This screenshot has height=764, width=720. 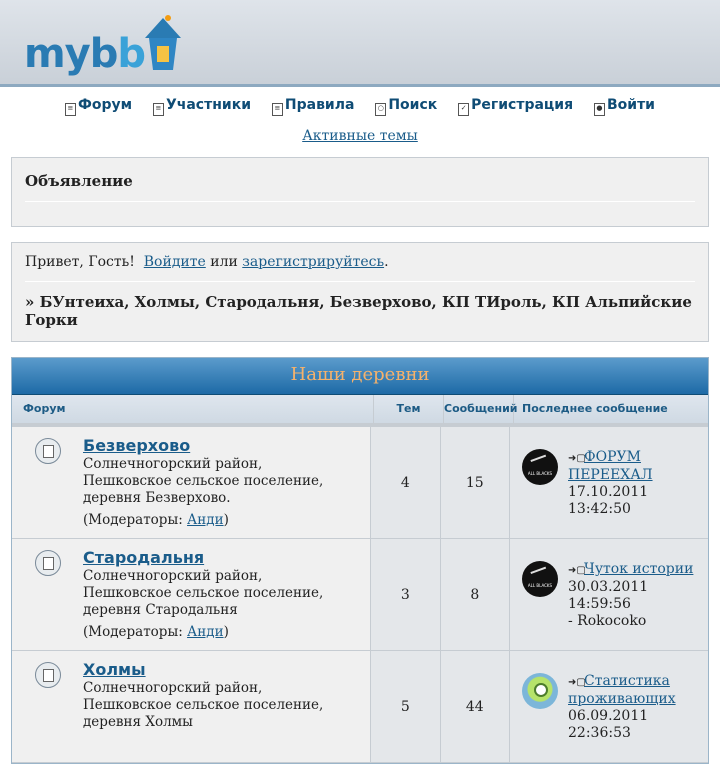 I want to click on col-last-post: Последнее сообщение, so click(x=595, y=408).